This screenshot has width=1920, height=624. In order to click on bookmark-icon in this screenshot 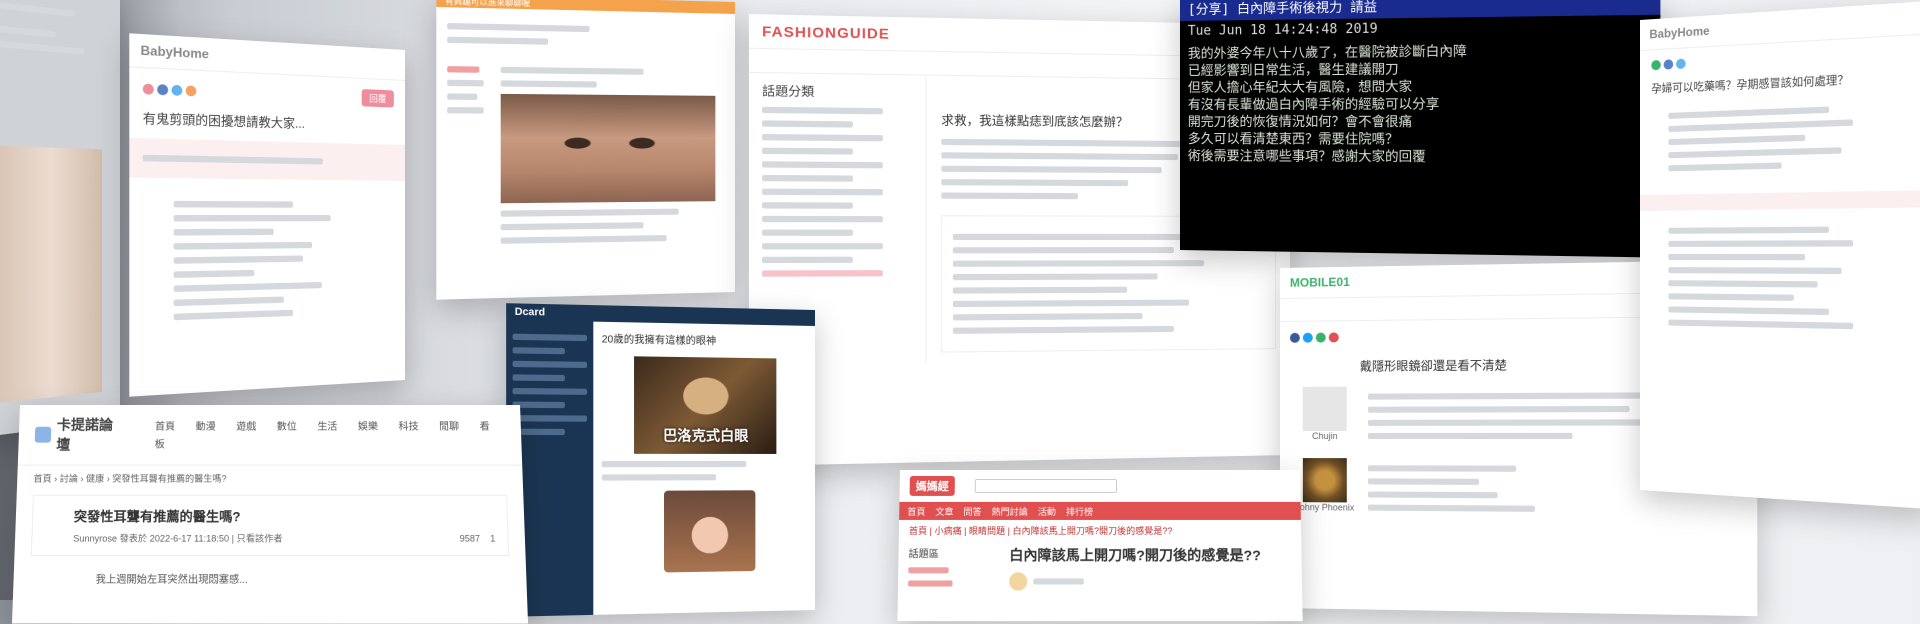, I will do `click(191, 90)`.